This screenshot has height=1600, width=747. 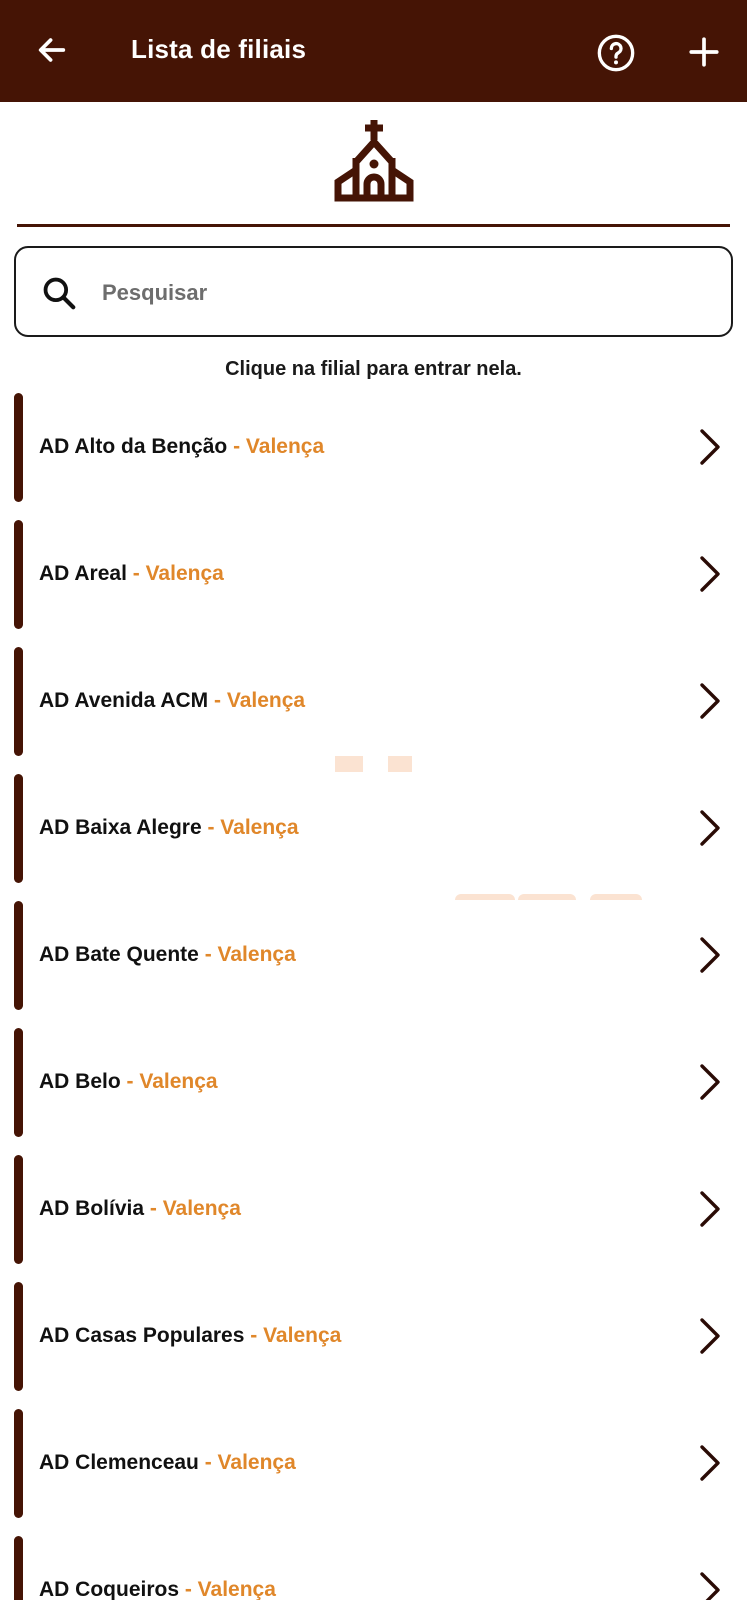 I want to click on branch-label: AD Areal - Valença, so click(x=131, y=574).